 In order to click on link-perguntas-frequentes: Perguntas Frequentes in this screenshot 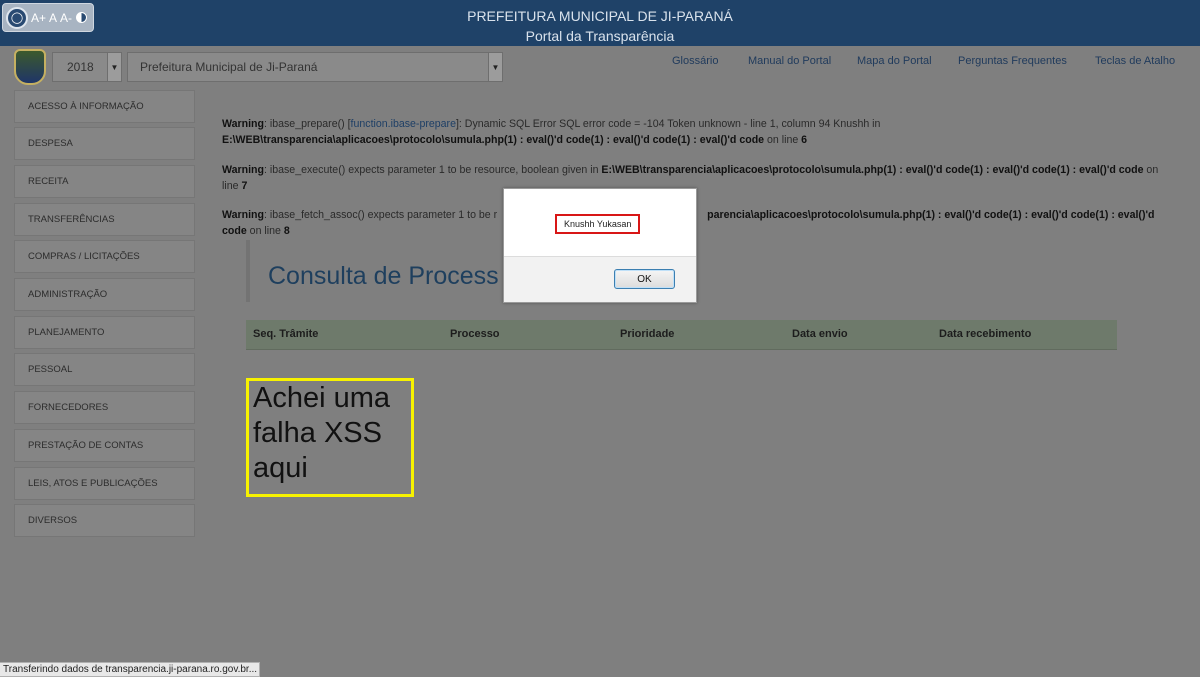, I will do `click(1012, 61)`.